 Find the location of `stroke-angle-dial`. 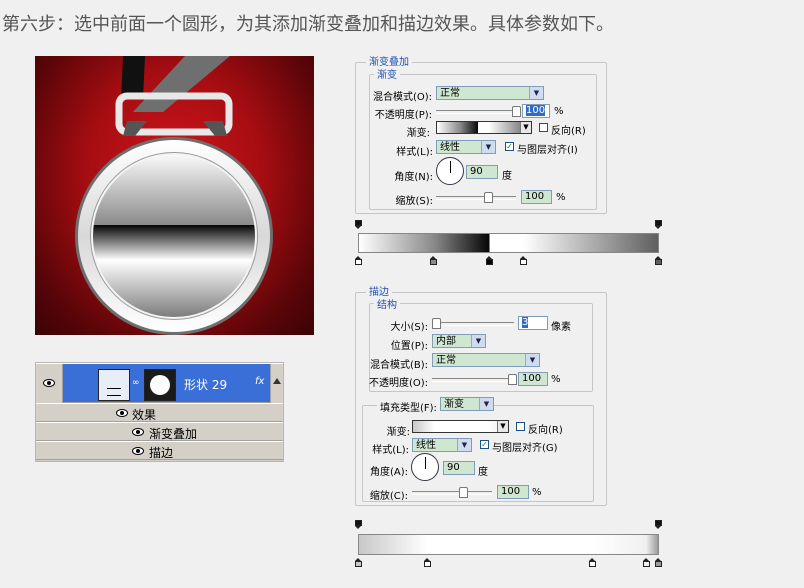

stroke-angle-dial is located at coordinates (425, 467).